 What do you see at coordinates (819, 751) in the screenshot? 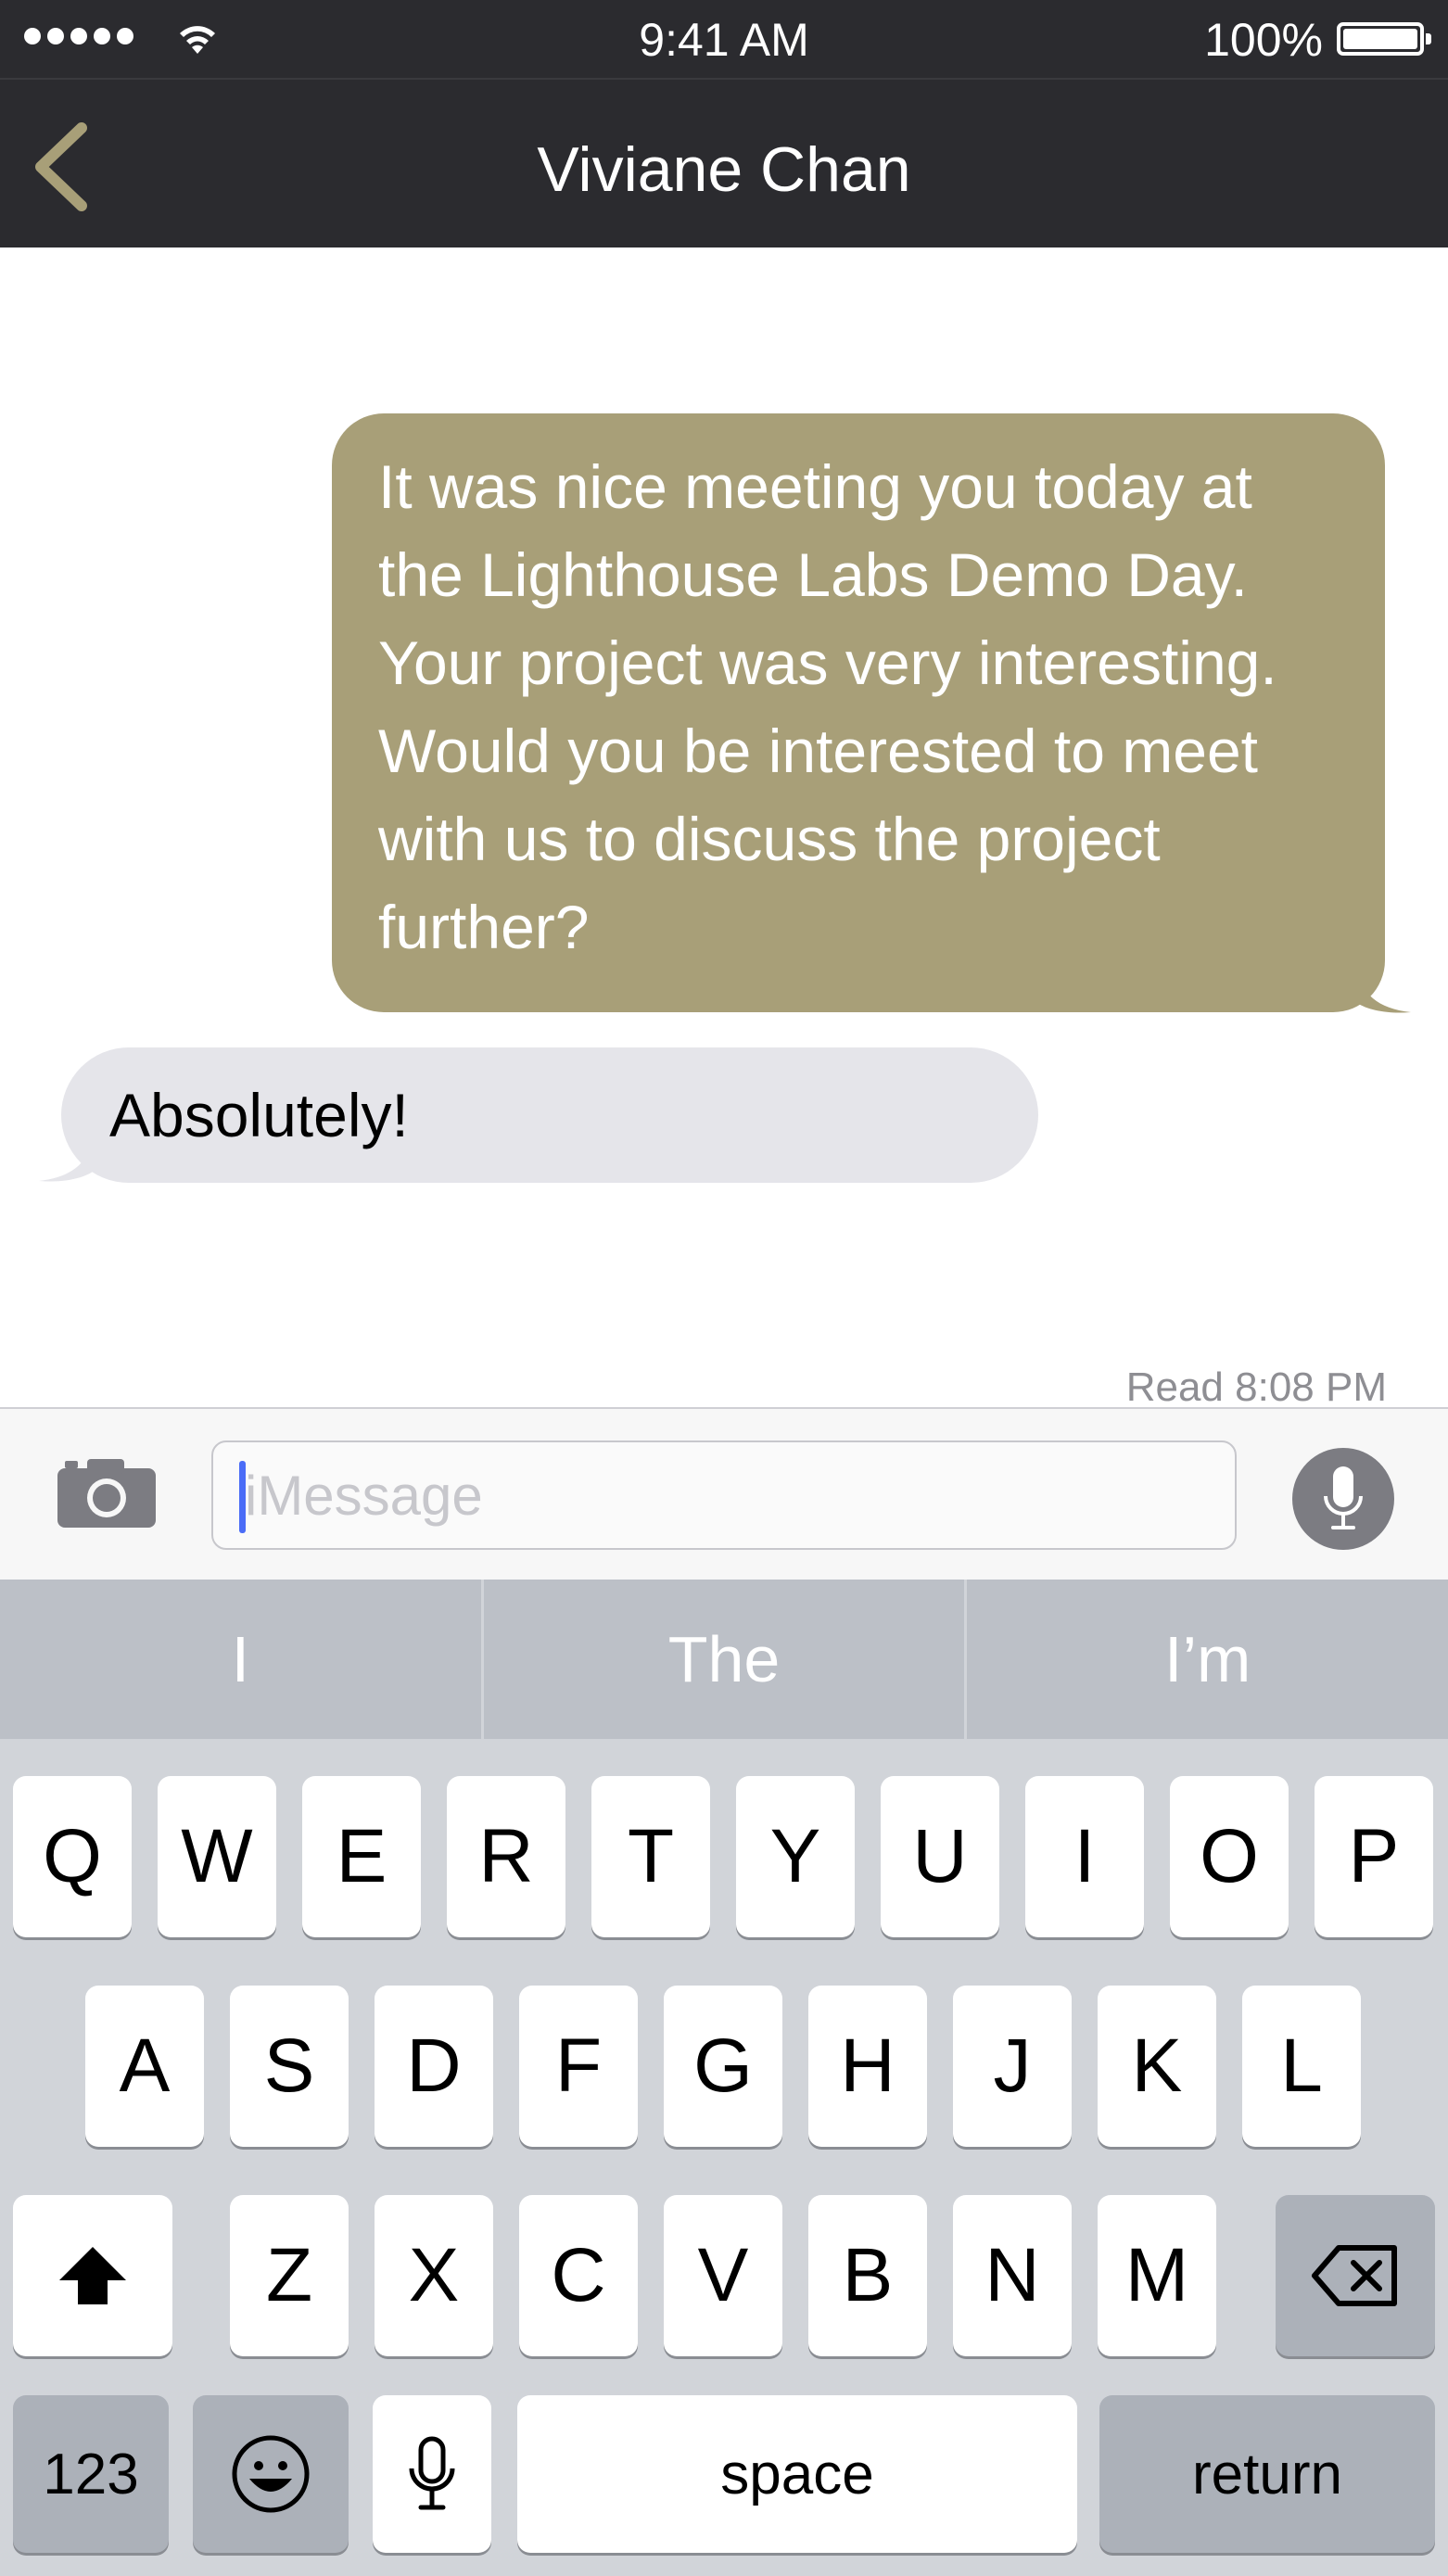
I see `message-line: Would you be interested to meet` at bounding box center [819, 751].